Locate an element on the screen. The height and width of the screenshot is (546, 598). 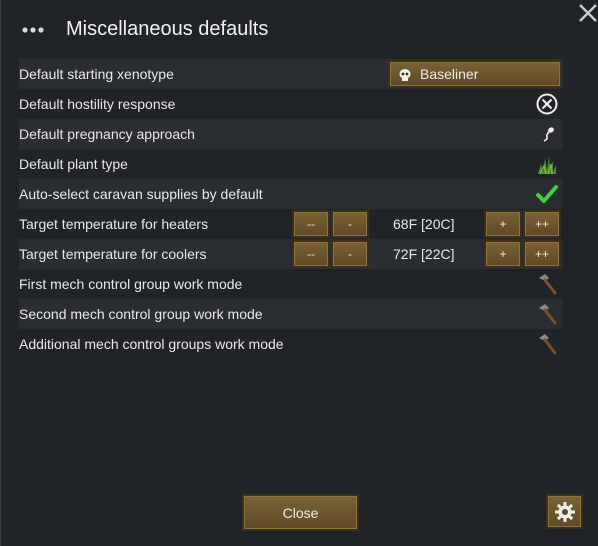
heater-decrease-big-button: -- is located at coordinates (311, 224).